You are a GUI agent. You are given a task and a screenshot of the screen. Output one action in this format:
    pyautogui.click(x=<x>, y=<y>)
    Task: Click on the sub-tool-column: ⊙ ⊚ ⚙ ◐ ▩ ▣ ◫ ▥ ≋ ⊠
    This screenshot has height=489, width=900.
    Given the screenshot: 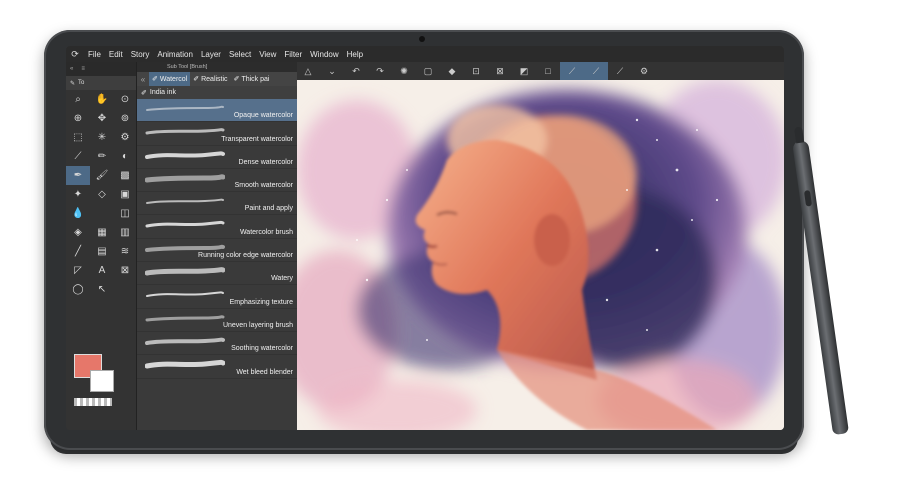 What is the action you would take?
    pyautogui.click(x=125, y=185)
    